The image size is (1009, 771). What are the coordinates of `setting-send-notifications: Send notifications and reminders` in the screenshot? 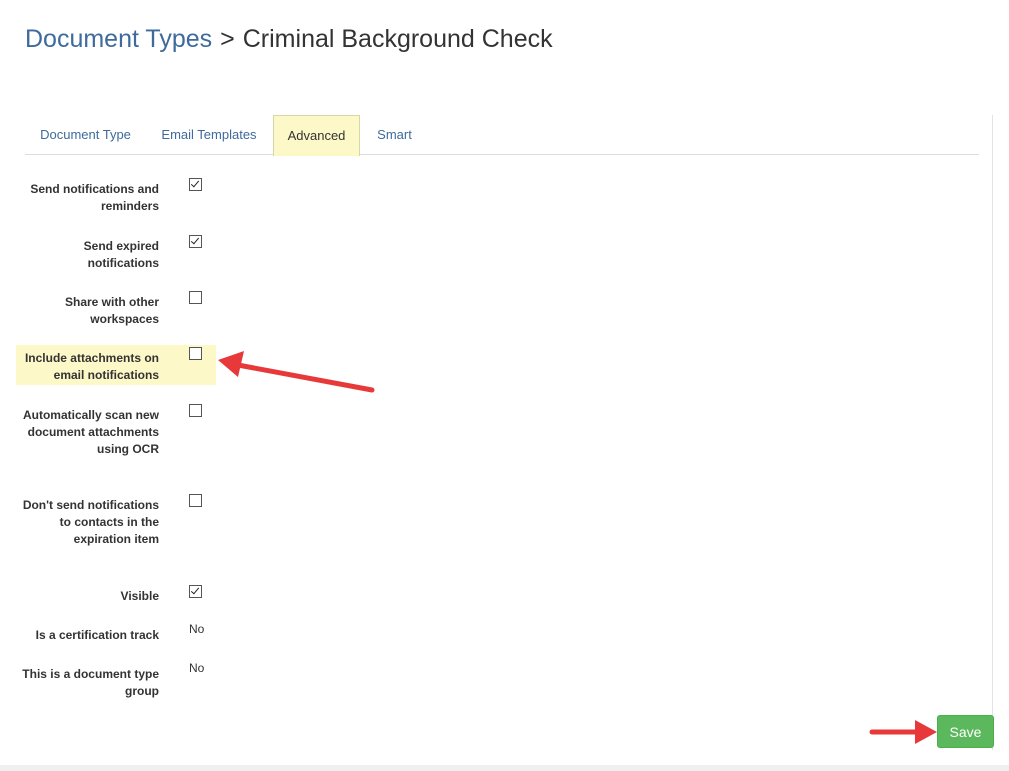 It's located at (108, 199).